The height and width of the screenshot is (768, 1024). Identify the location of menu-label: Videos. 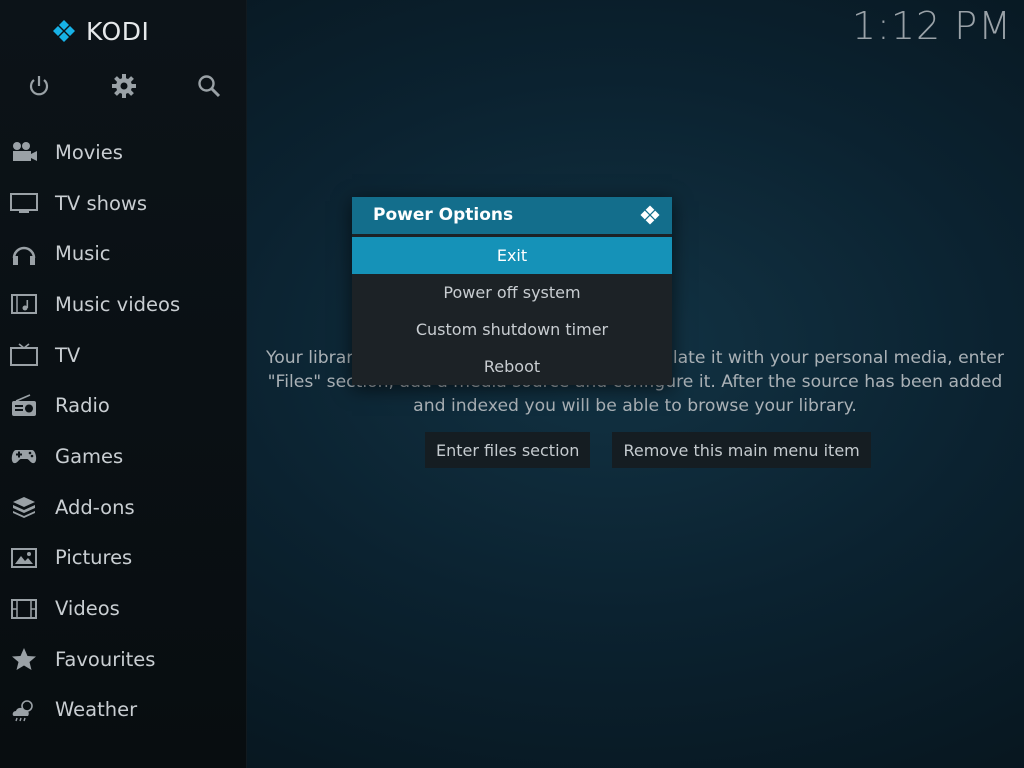
(87, 609).